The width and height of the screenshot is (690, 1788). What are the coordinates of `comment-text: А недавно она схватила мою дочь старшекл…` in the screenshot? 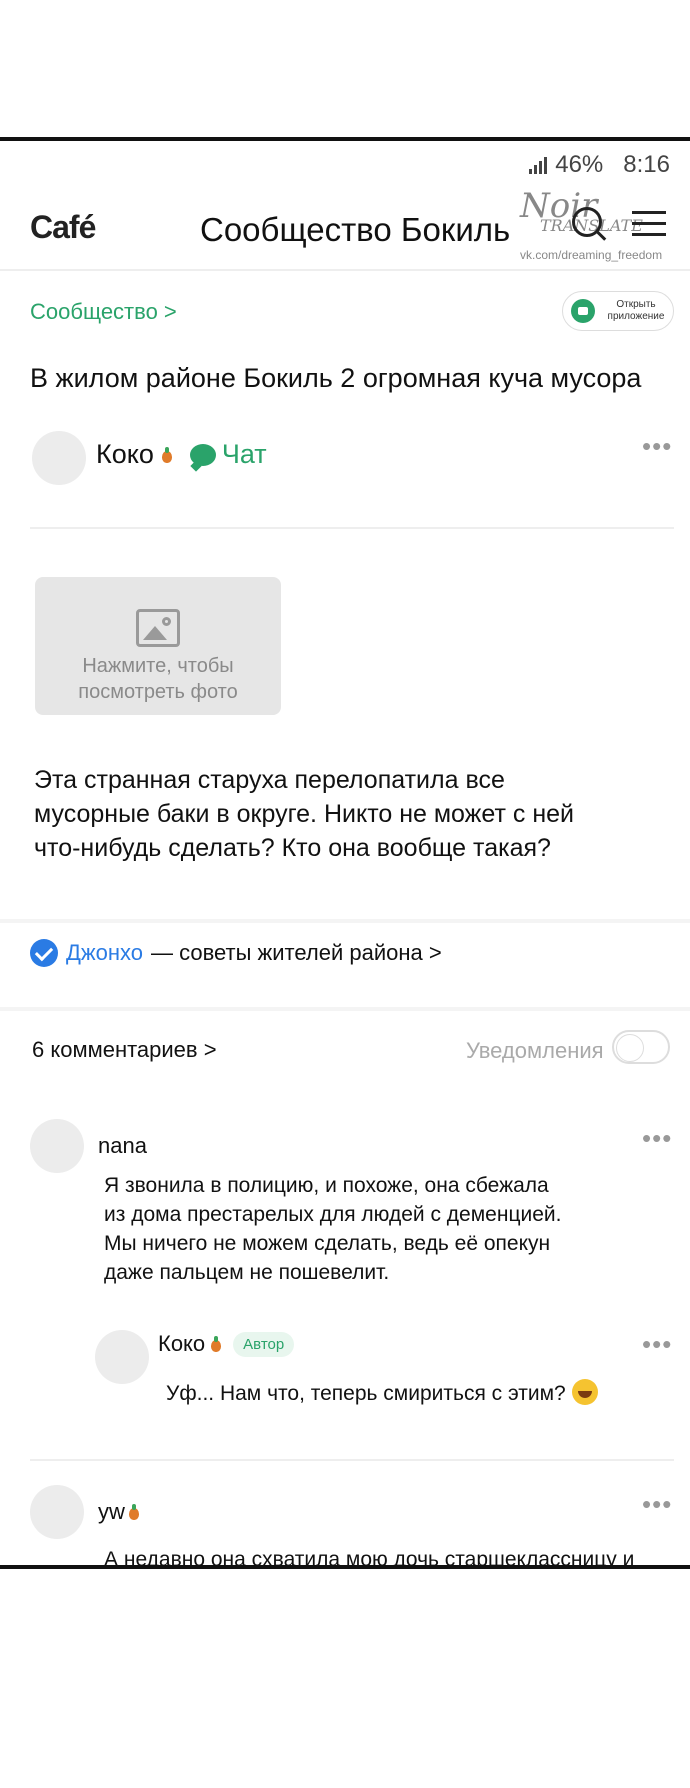 It's located at (369, 1558).